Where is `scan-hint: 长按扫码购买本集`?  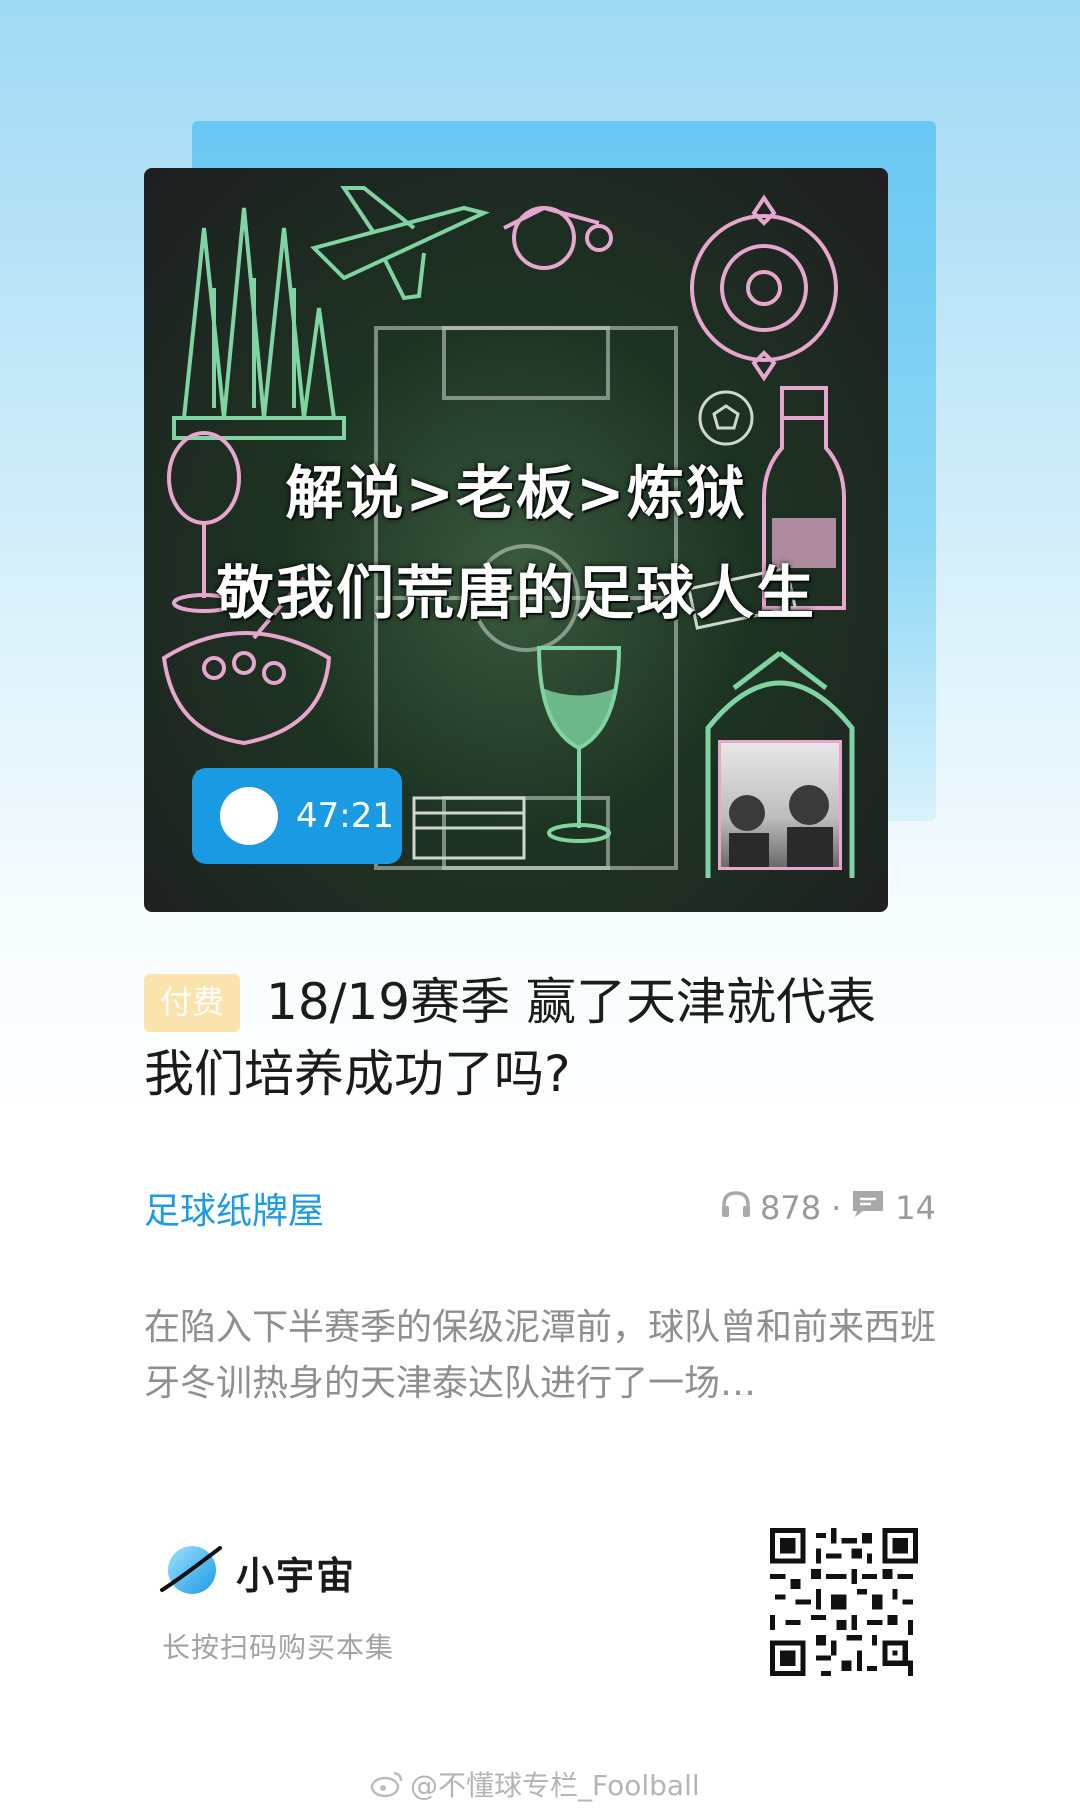 scan-hint: 长按扫码购买本集 is located at coordinates (278, 1647).